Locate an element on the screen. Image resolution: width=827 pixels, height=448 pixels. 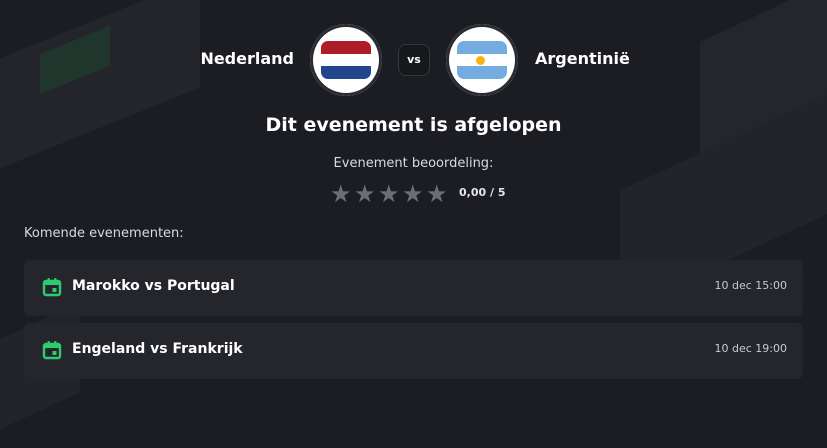
upcoming-event-item: Engeland vs Frankrijk 10 dec 19:00 is located at coordinates (413, 351).